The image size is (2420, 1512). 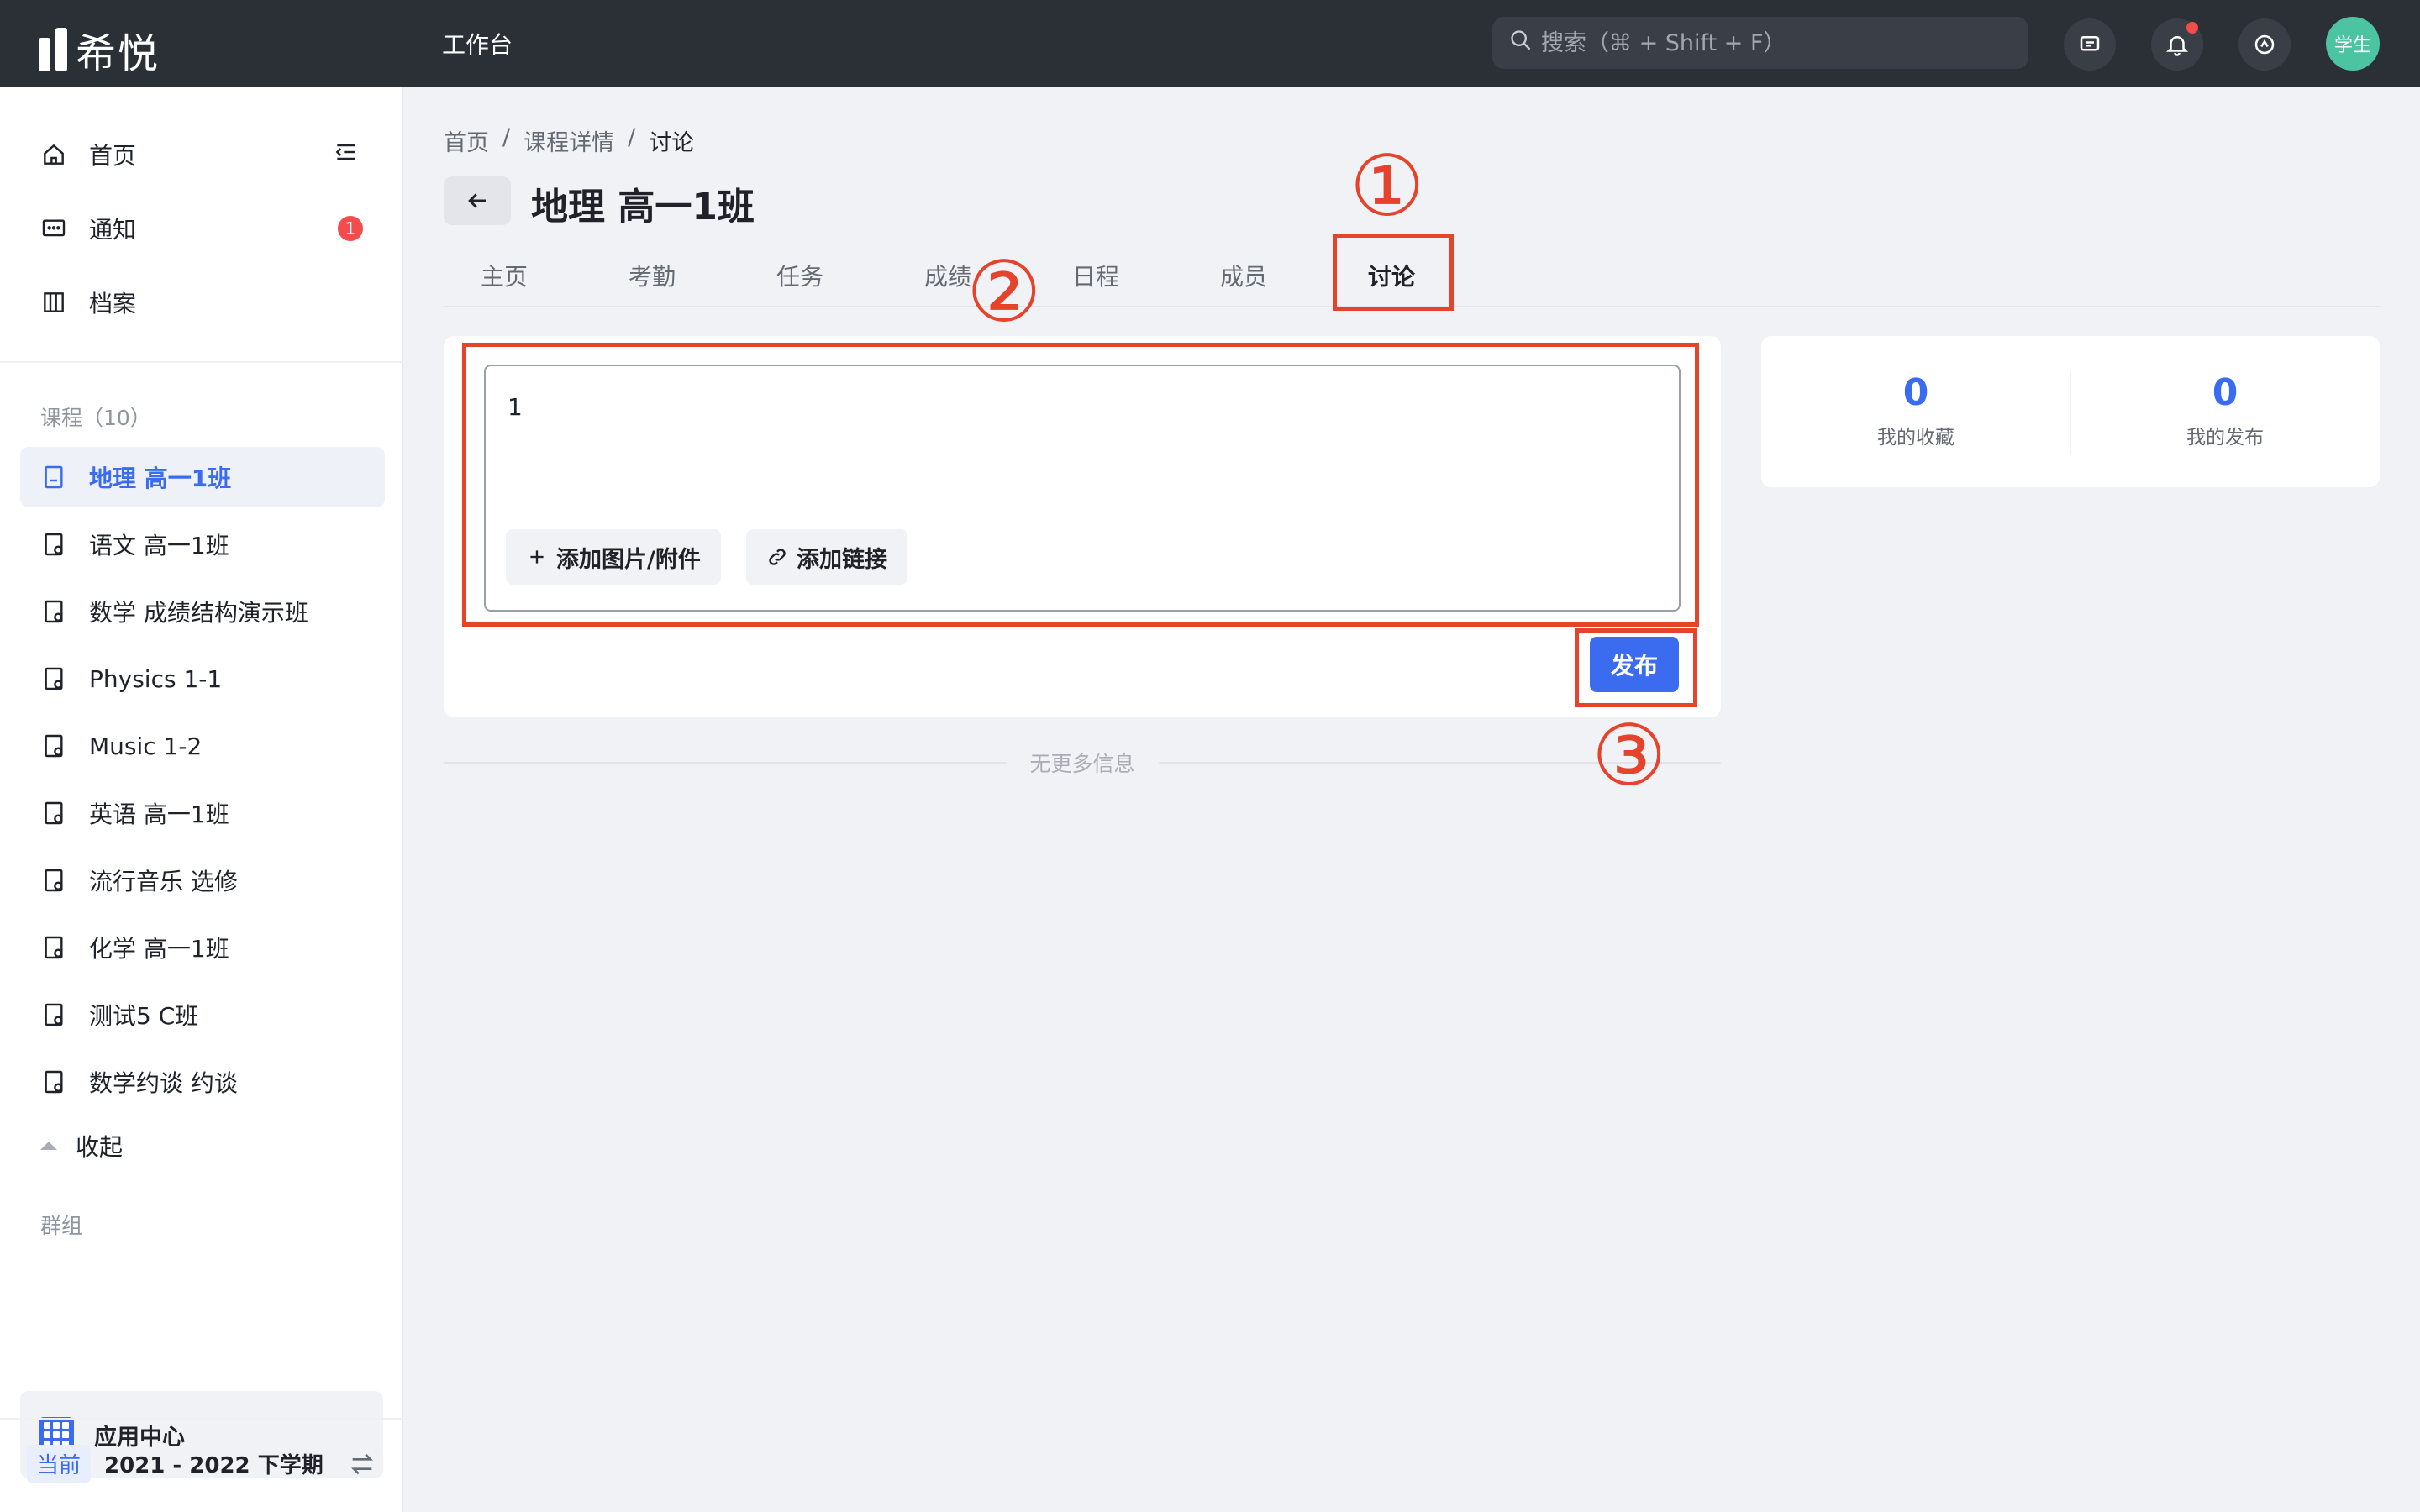 What do you see at coordinates (144, 1016) in the screenshot?
I see `course-label: 测试5 C班` at bounding box center [144, 1016].